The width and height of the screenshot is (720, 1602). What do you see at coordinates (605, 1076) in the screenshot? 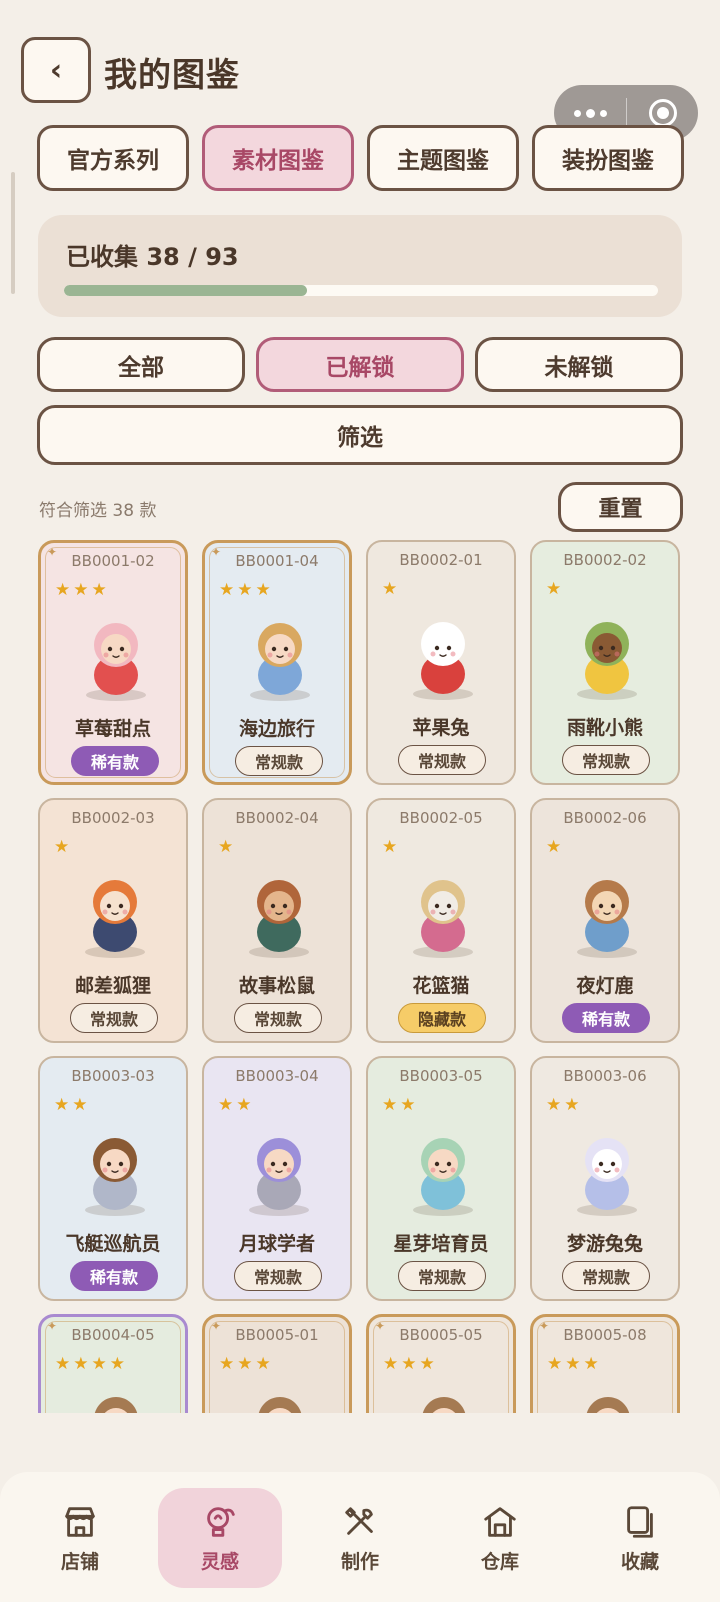
I see `card-code: BB0003-06` at bounding box center [605, 1076].